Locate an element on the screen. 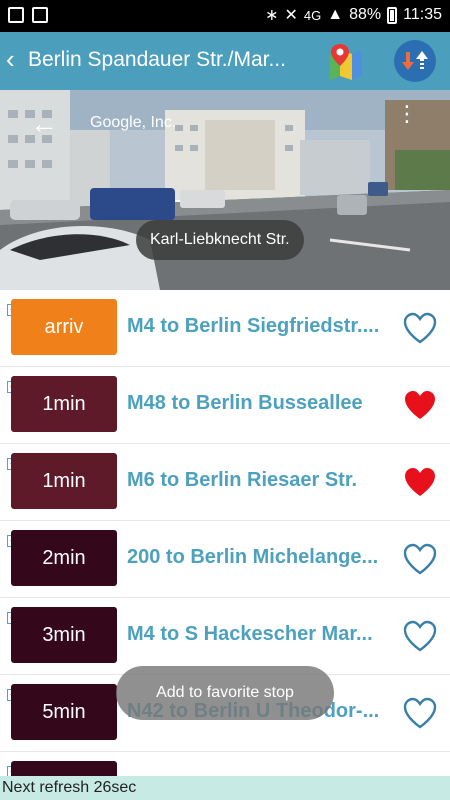  route-label: M48 to Berlin Busseallee is located at coordinates (261, 403).